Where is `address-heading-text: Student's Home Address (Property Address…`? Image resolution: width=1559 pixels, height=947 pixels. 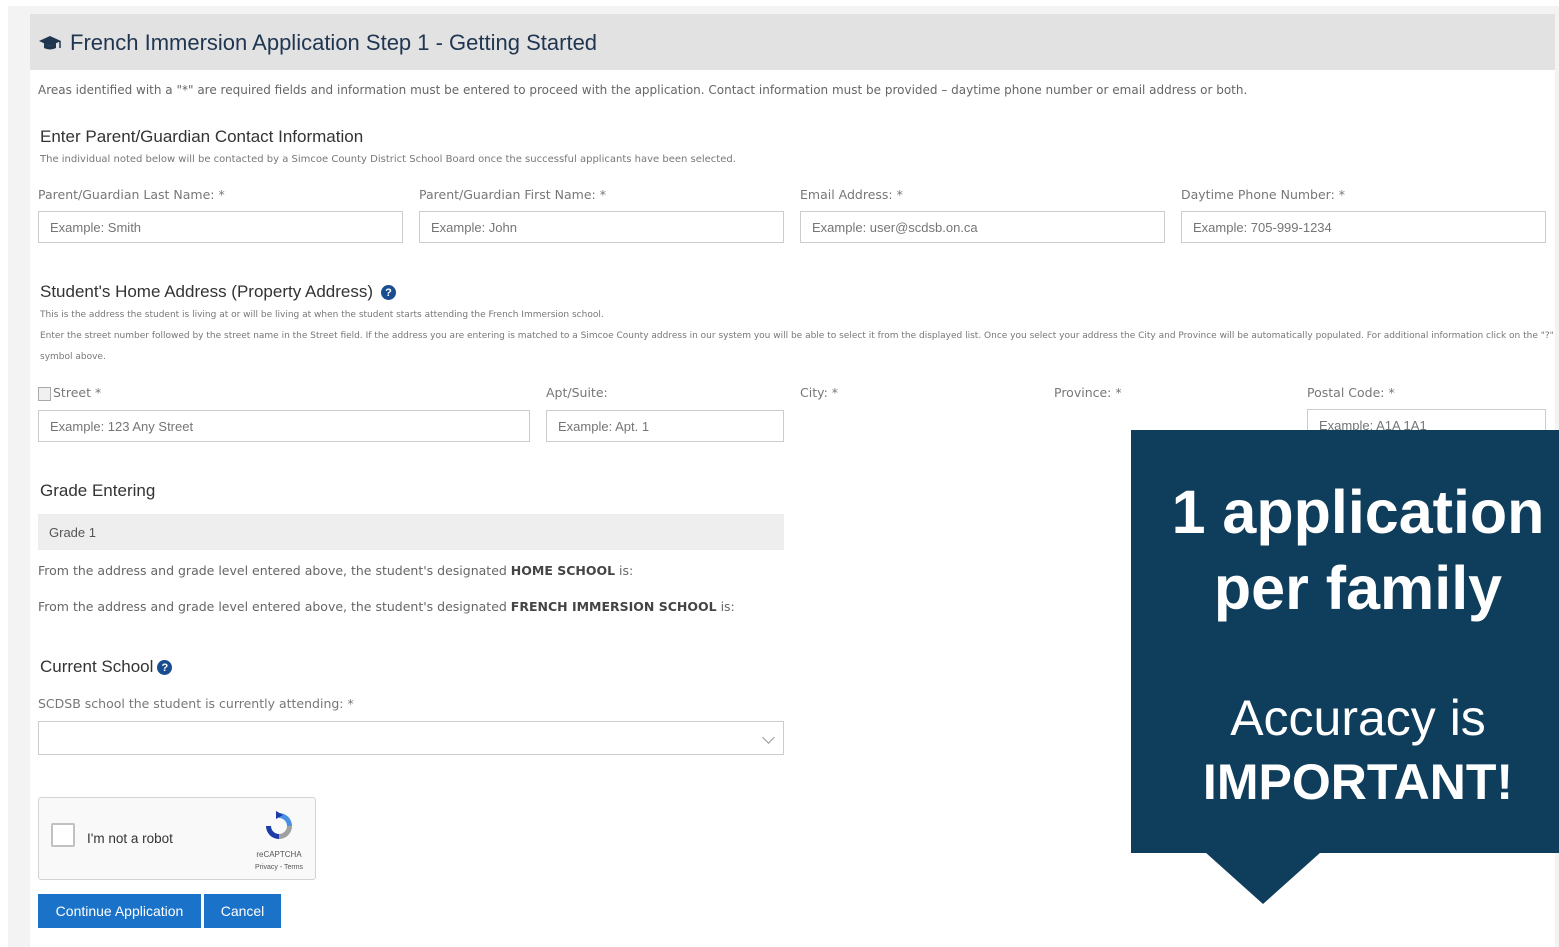
address-heading-text: Student's Home Address (Property Address… is located at coordinates (207, 291).